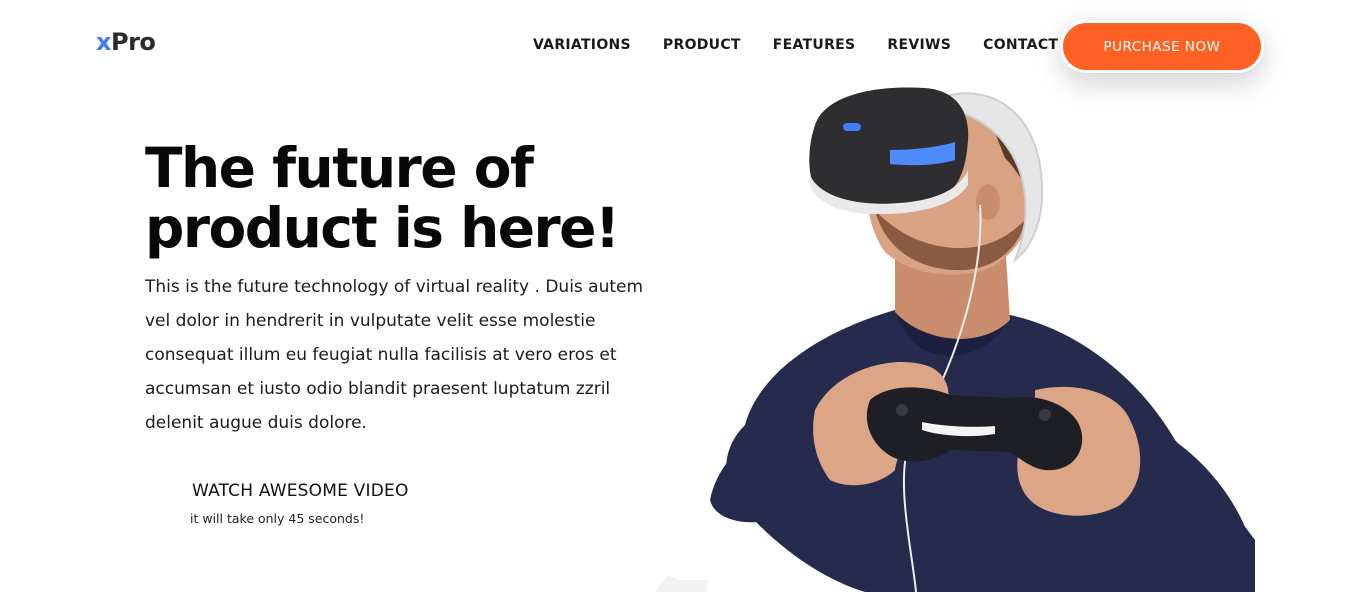 Image resolution: width=1349 pixels, height=592 pixels. Describe the element at coordinates (1020, 45) in the screenshot. I see `nav-item-contact: CONTACT` at that location.